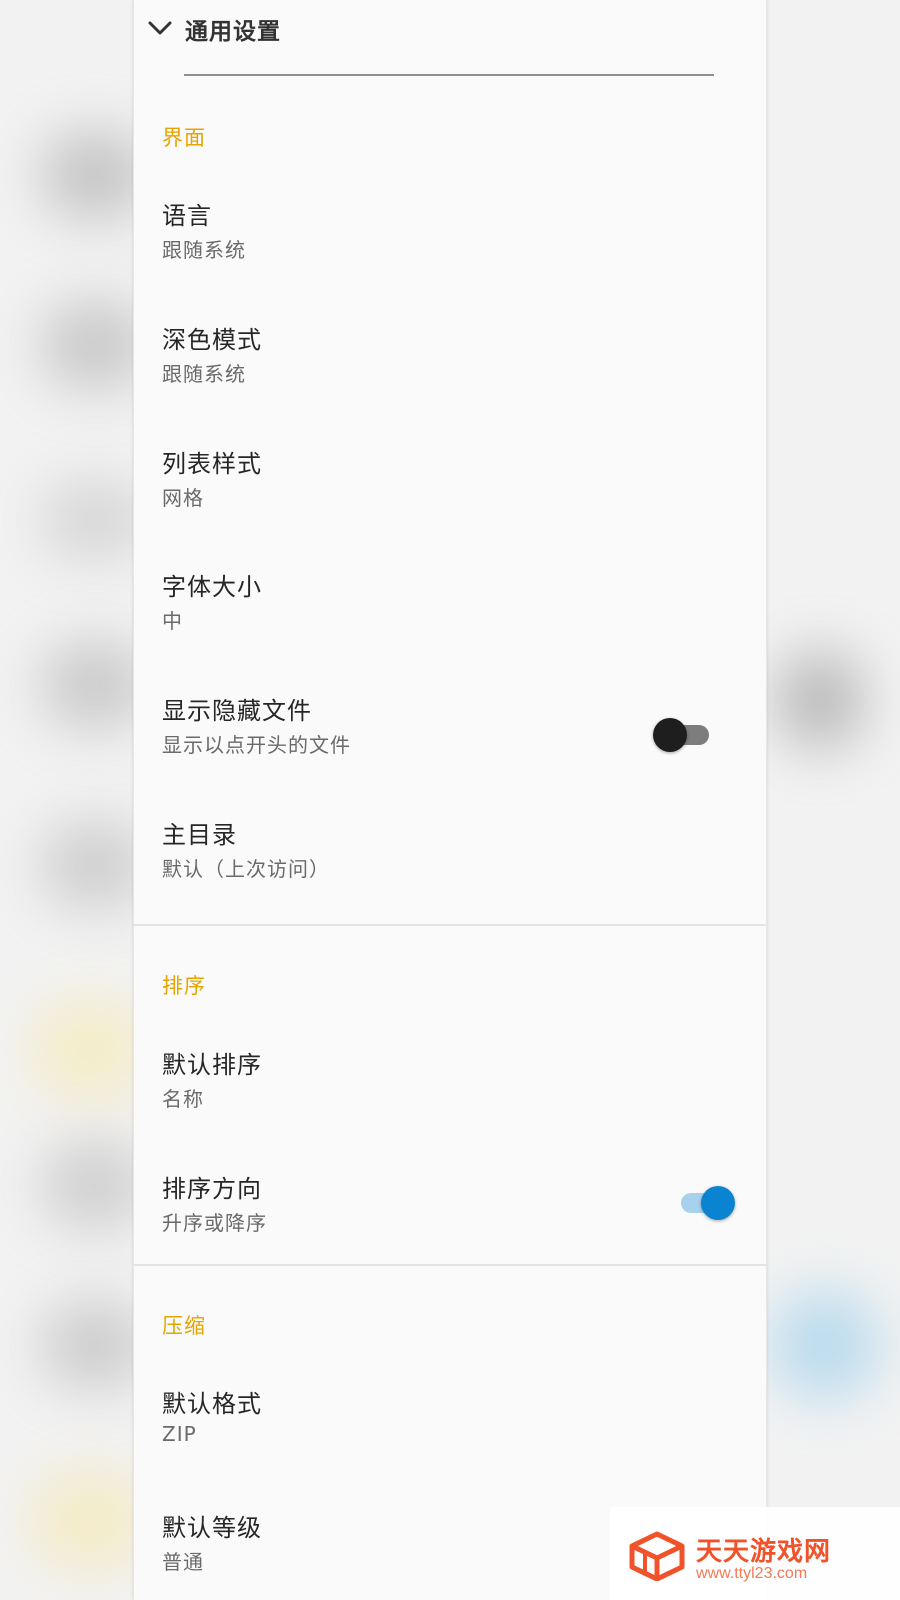 Image resolution: width=900 pixels, height=1600 pixels. What do you see at coordinates (184, 986) in the screenshot?
I see `section-title-sort: 排序` at bounding box center [184, 986].